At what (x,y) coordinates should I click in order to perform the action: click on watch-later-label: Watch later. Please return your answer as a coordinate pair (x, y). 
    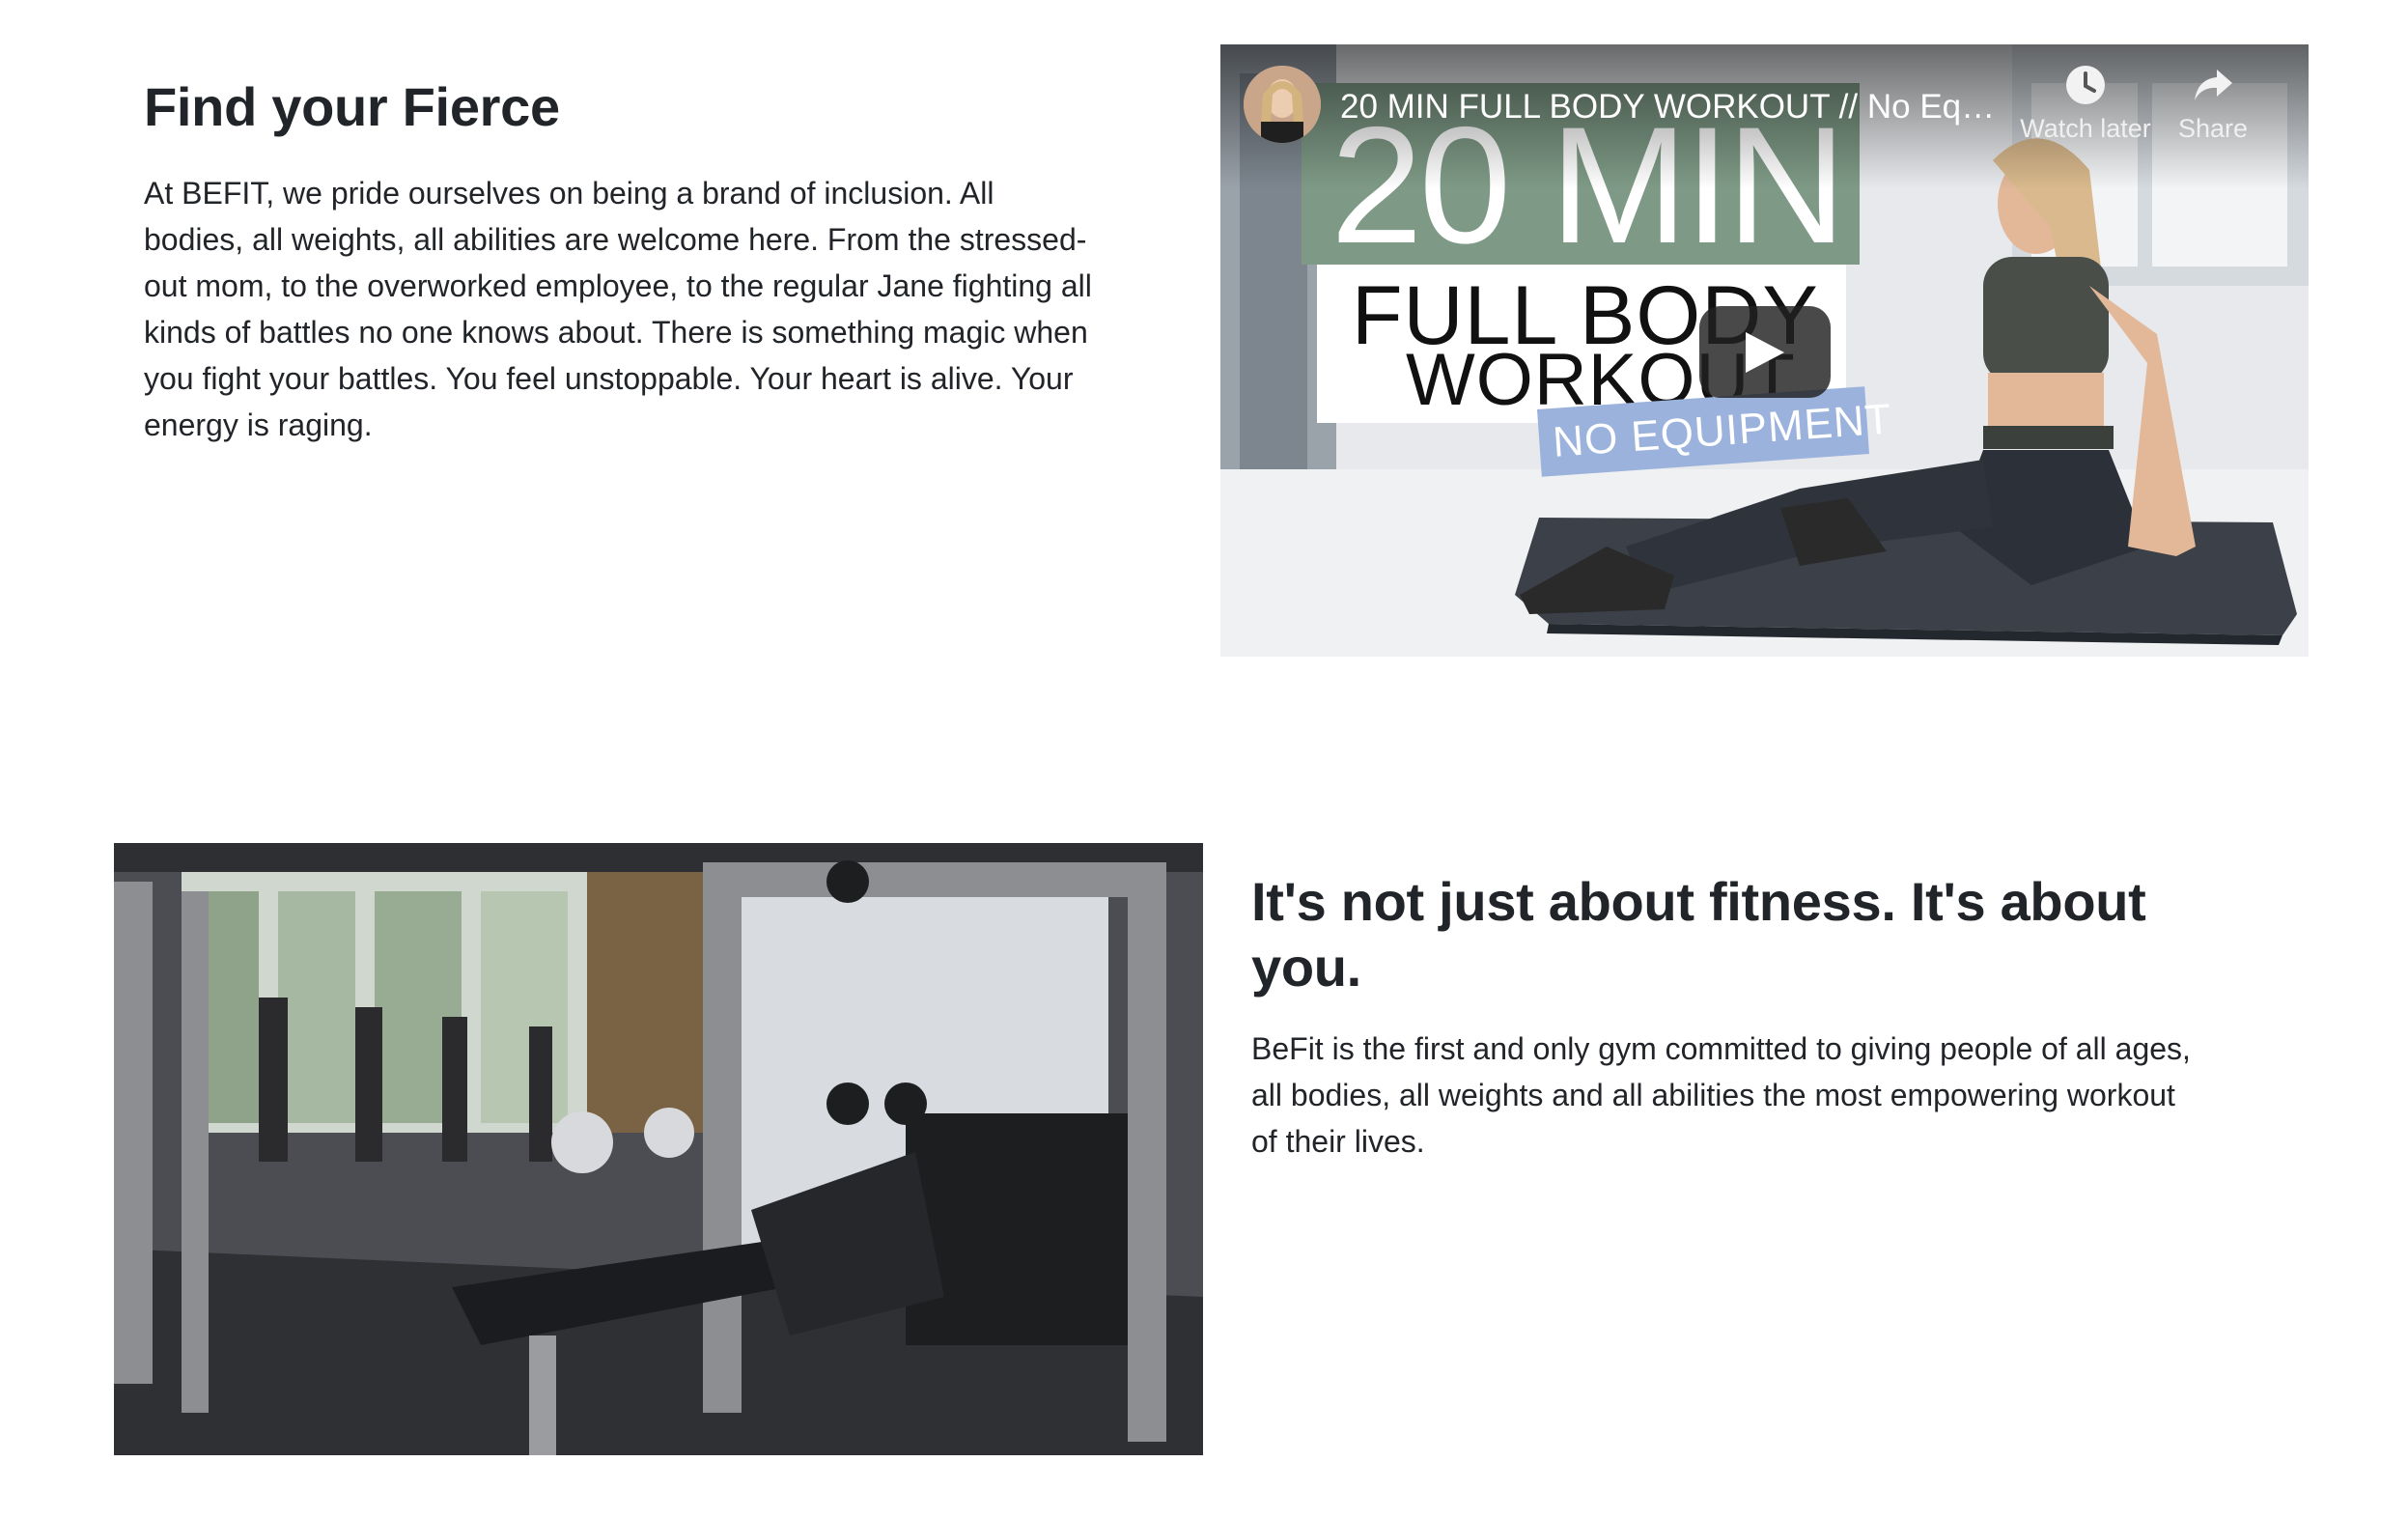
    Looking at the image, I should click on (2086, 128).